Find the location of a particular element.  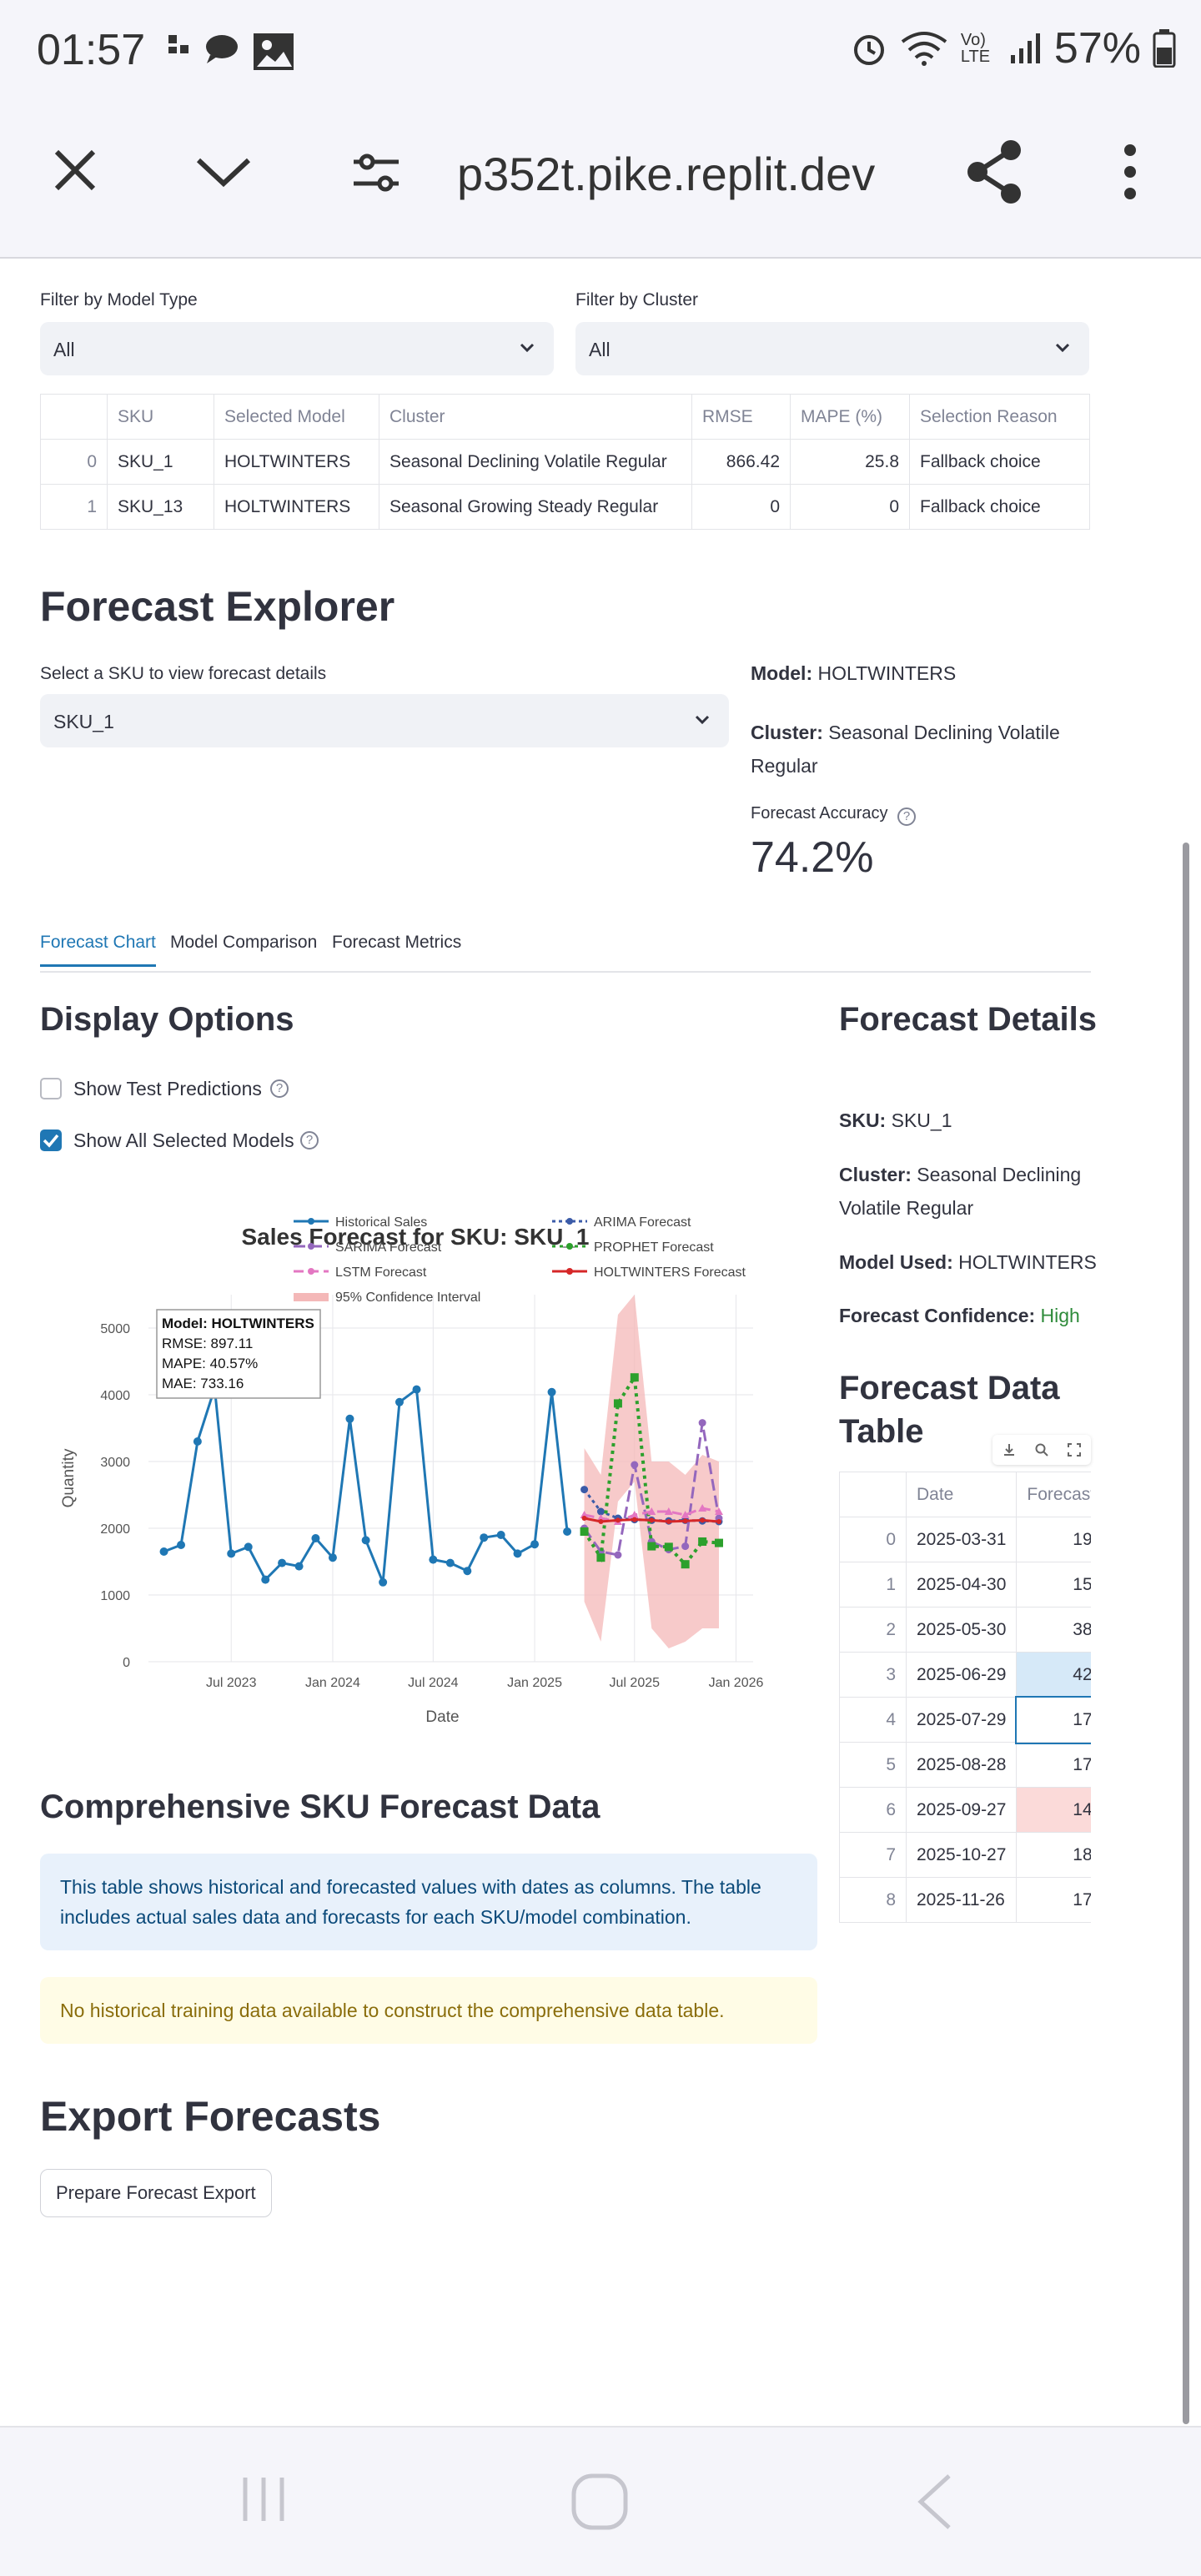

tab-forecast-metrics: Forecast Metrics is located at coordinates (397, 948).